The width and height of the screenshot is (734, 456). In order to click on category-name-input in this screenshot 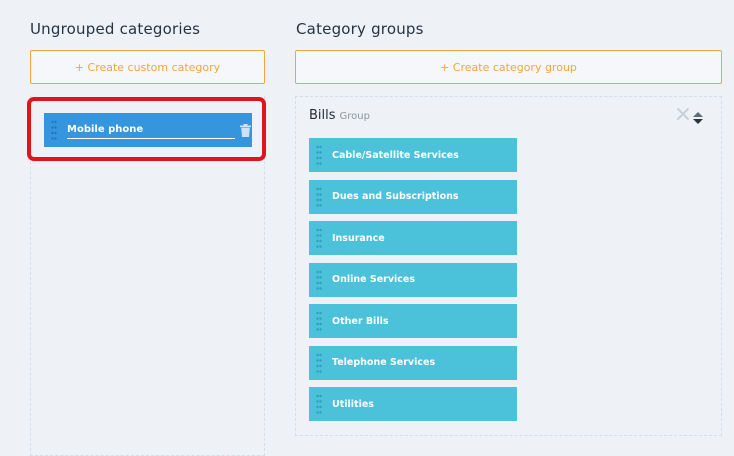, I will do `click(151, 130)`.